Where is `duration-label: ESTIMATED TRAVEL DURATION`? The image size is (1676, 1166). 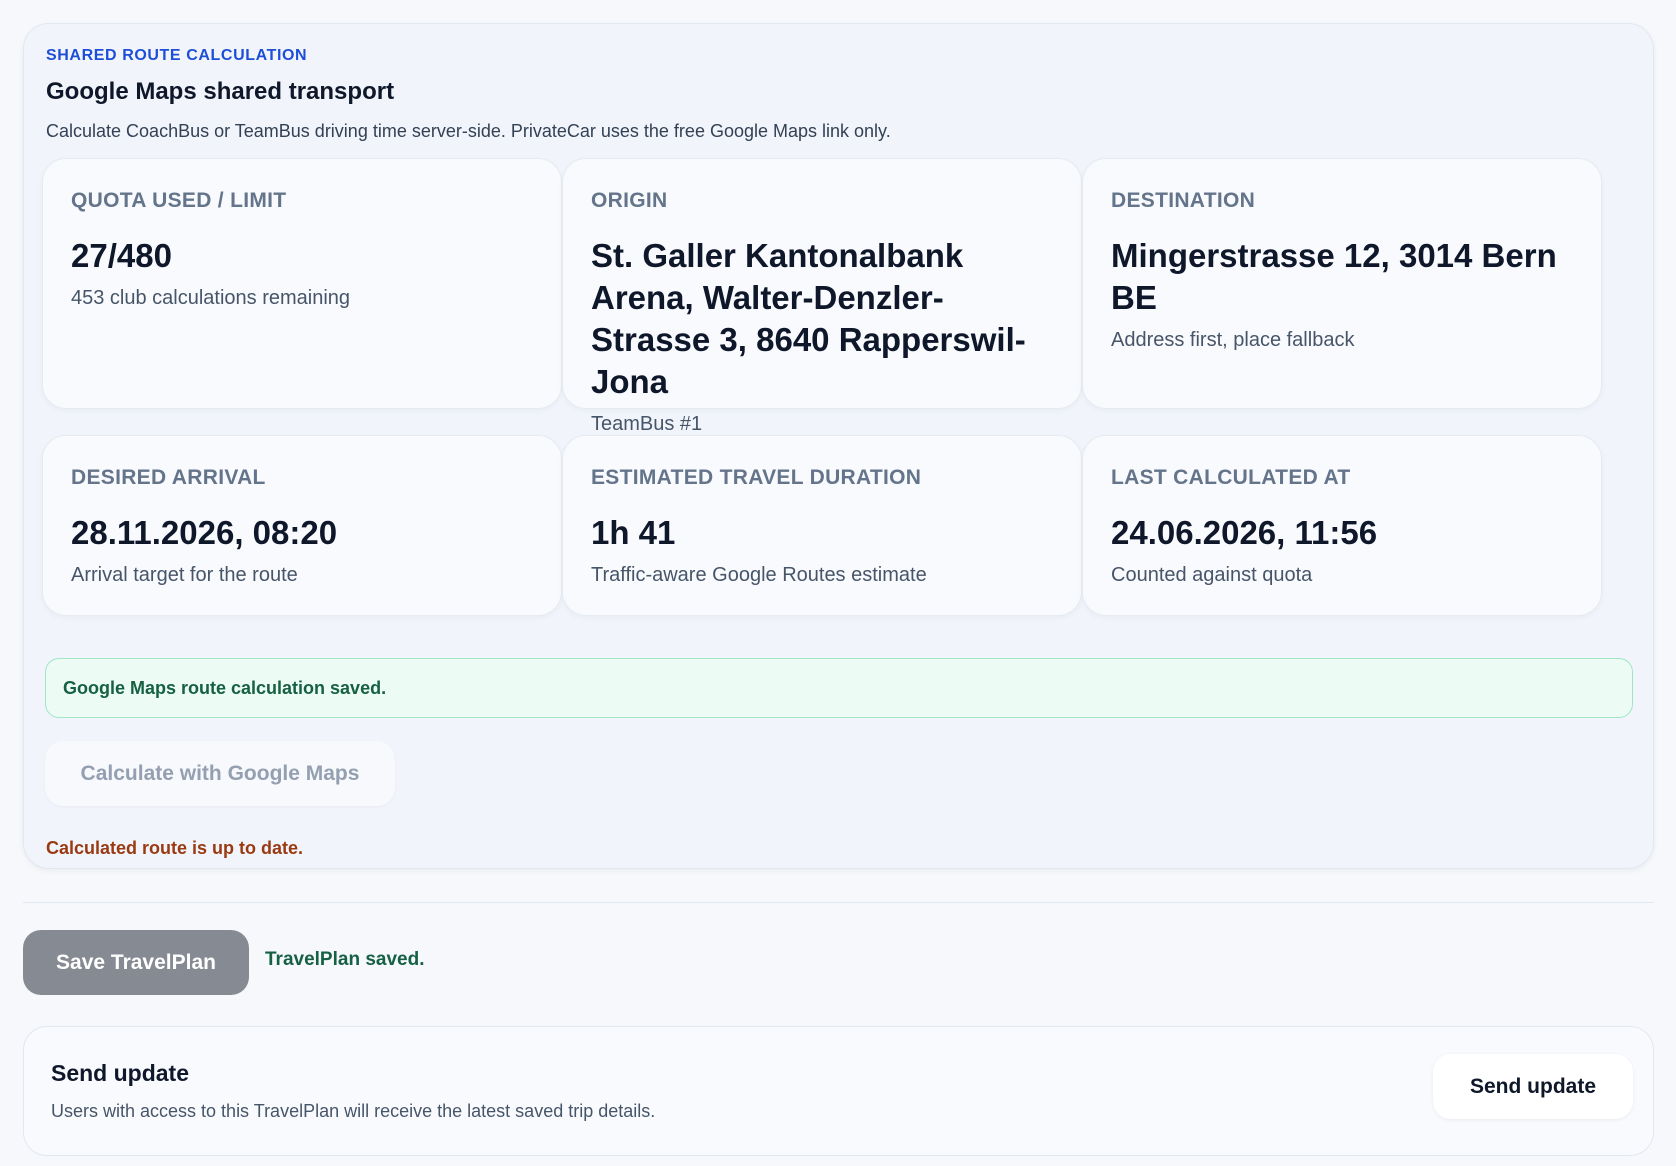
duration-label: ESTIMATED TRAVEL DURATION is located at coordinates (756, 477).